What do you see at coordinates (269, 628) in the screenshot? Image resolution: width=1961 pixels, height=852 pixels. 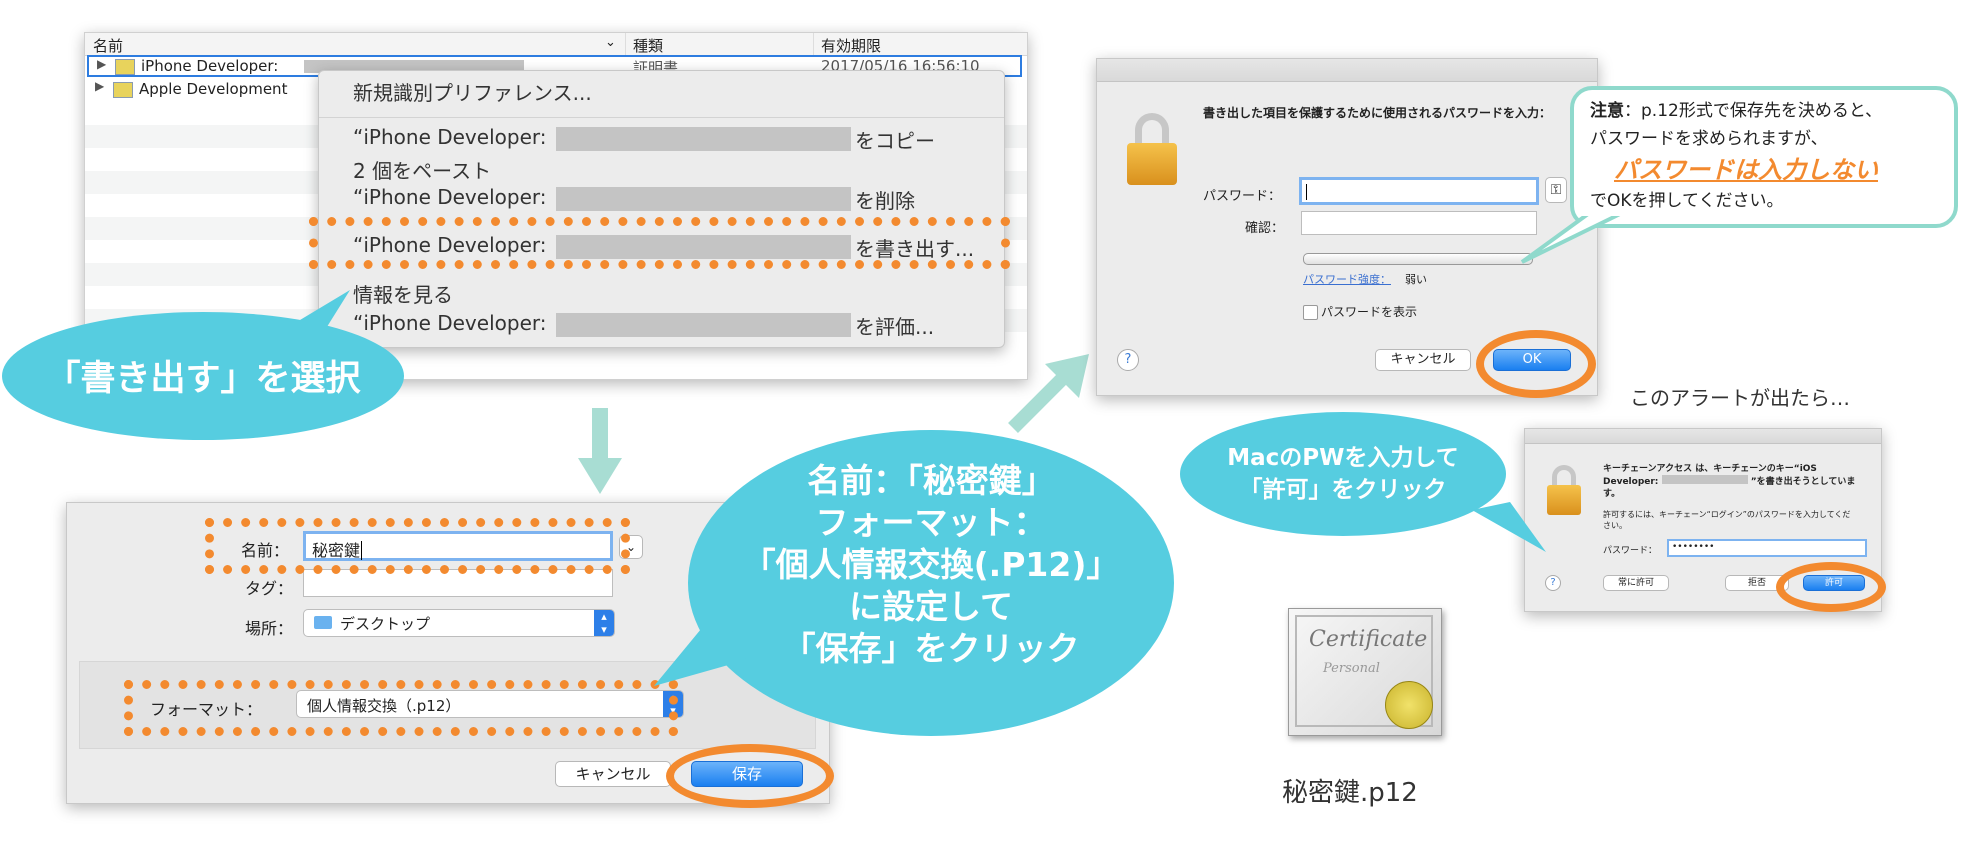 I see `location-label: 場所：` at bounding box center [269, 628].